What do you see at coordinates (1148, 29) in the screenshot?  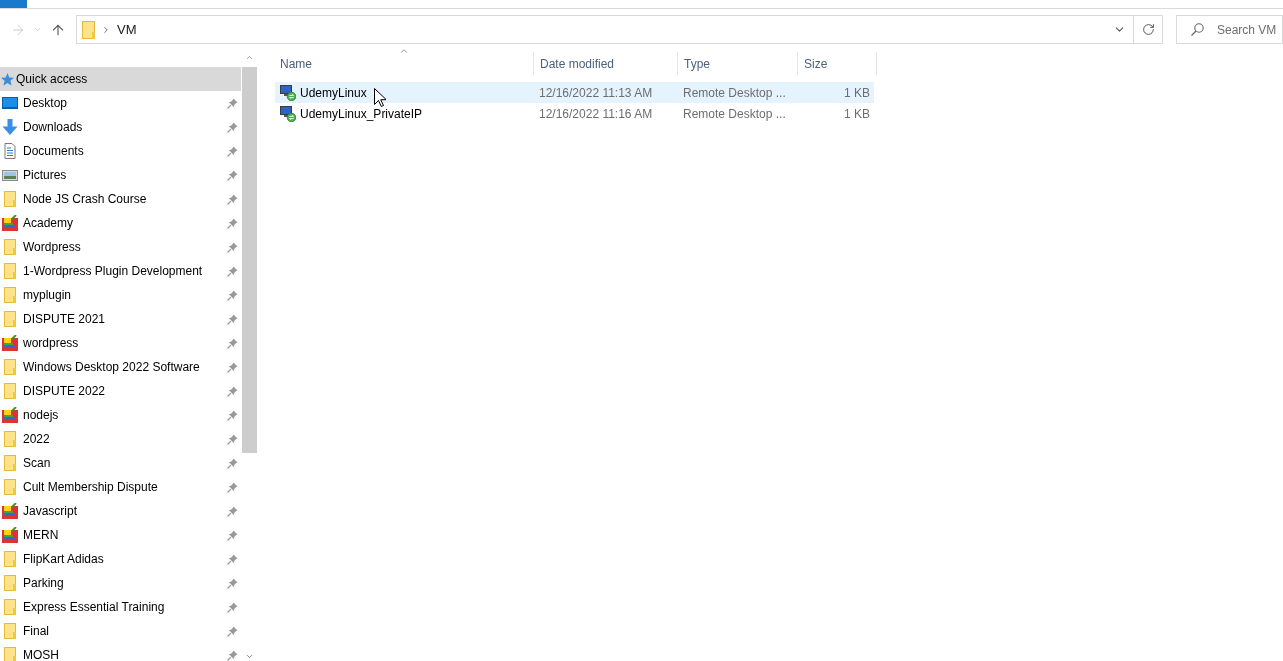 I see `refresh-icon` at bounding box center [1148, 29].